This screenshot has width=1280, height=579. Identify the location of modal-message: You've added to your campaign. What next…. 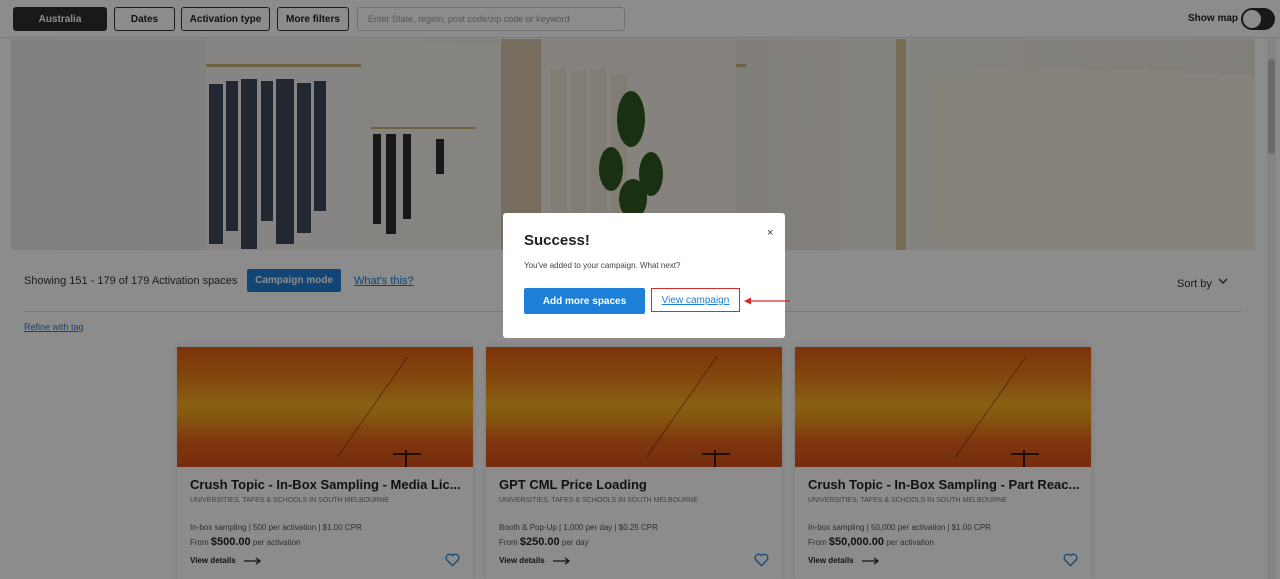
(602, 265).